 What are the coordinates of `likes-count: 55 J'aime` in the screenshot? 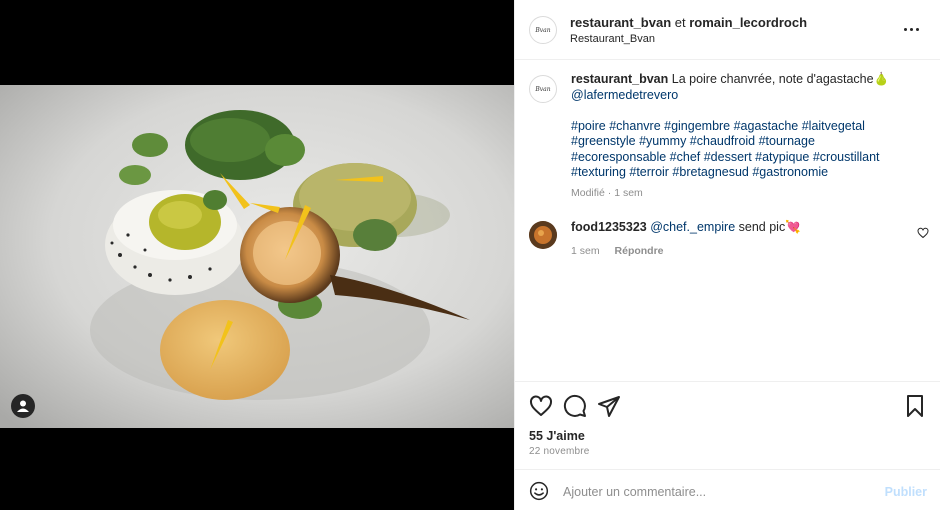 It's located at (557, 436).